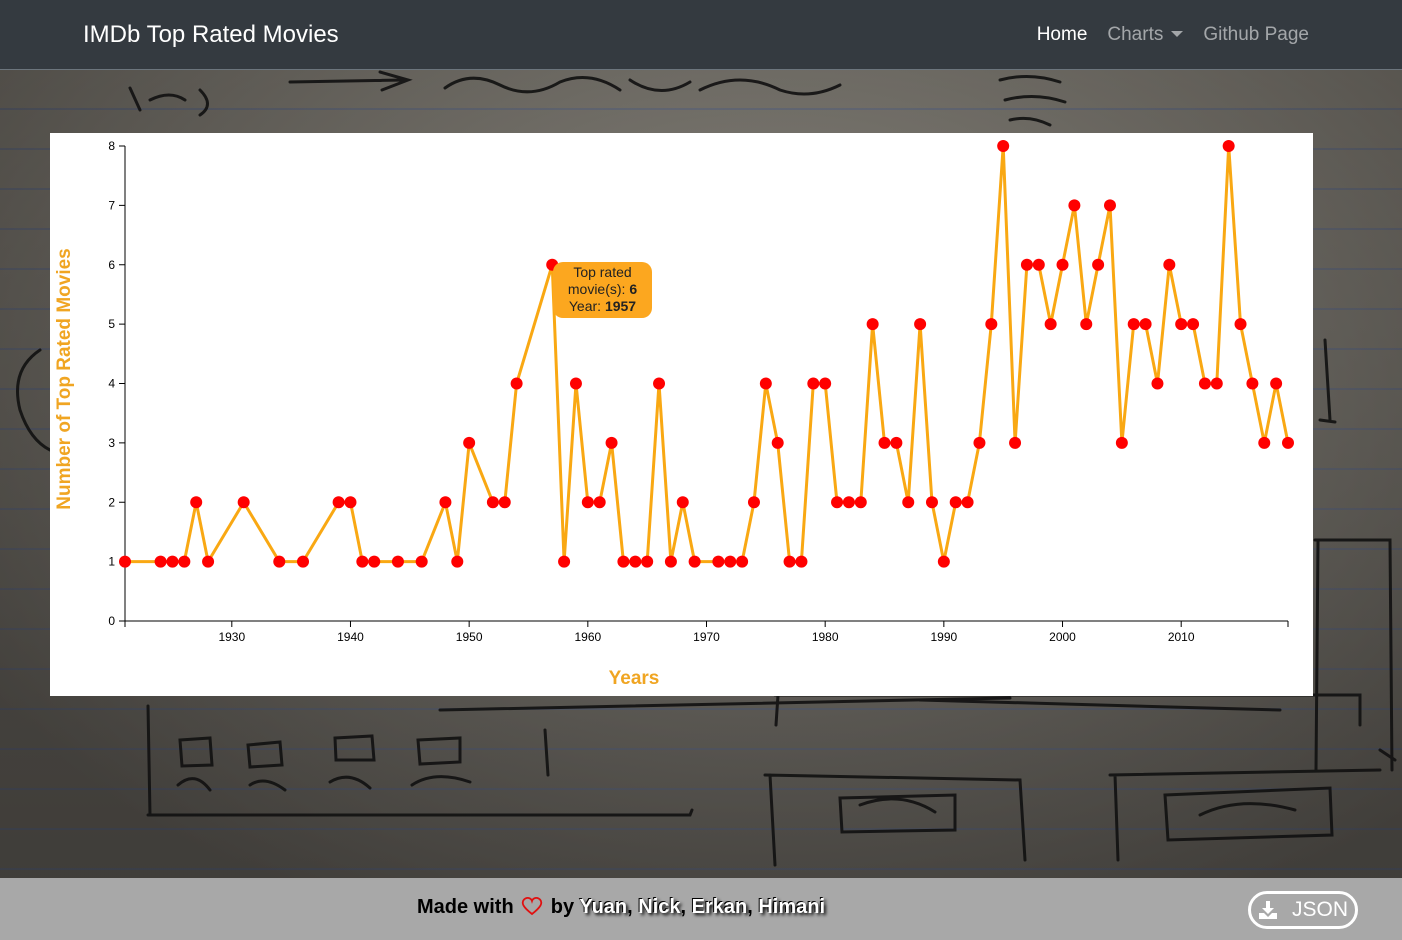 This screenshot has width=1402, height=940. Describe the element at coordinates (598, 289) in the screenshot. I see `tooltip-count-label: movie(s):` at that location.